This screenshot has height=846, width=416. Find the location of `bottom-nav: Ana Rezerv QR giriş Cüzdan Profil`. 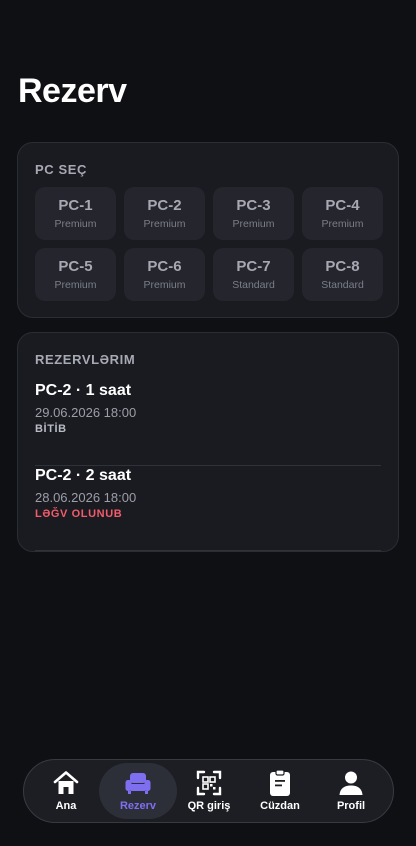

bottom-nav: Ana Rezerv QR giriş Cüzdan Profil is located at coordinates (208, 791).